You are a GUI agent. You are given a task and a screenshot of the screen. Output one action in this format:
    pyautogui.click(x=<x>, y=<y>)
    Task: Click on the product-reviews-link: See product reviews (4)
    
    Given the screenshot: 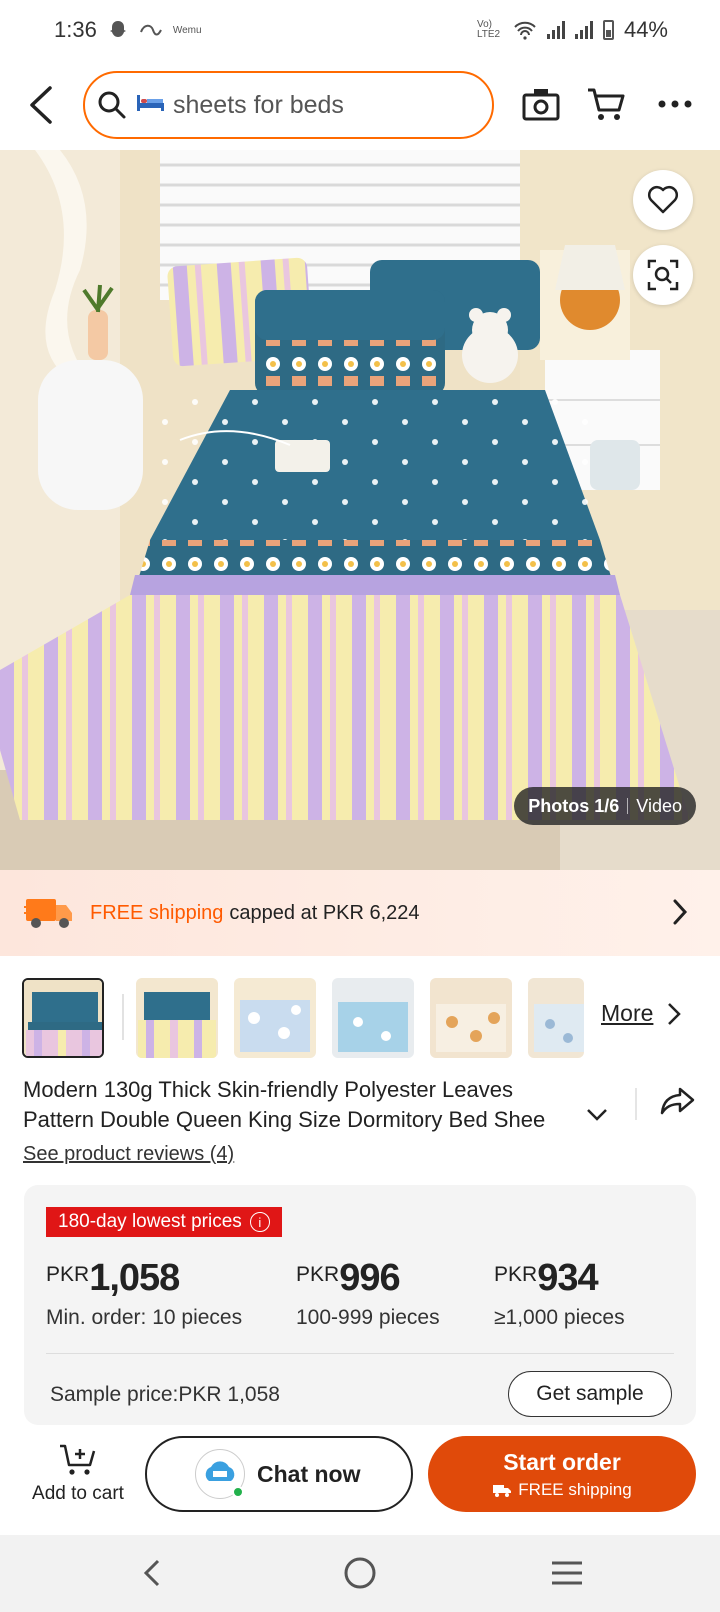 What is the action you would take?
    pyautogui.click(x=128, y=1154)
    